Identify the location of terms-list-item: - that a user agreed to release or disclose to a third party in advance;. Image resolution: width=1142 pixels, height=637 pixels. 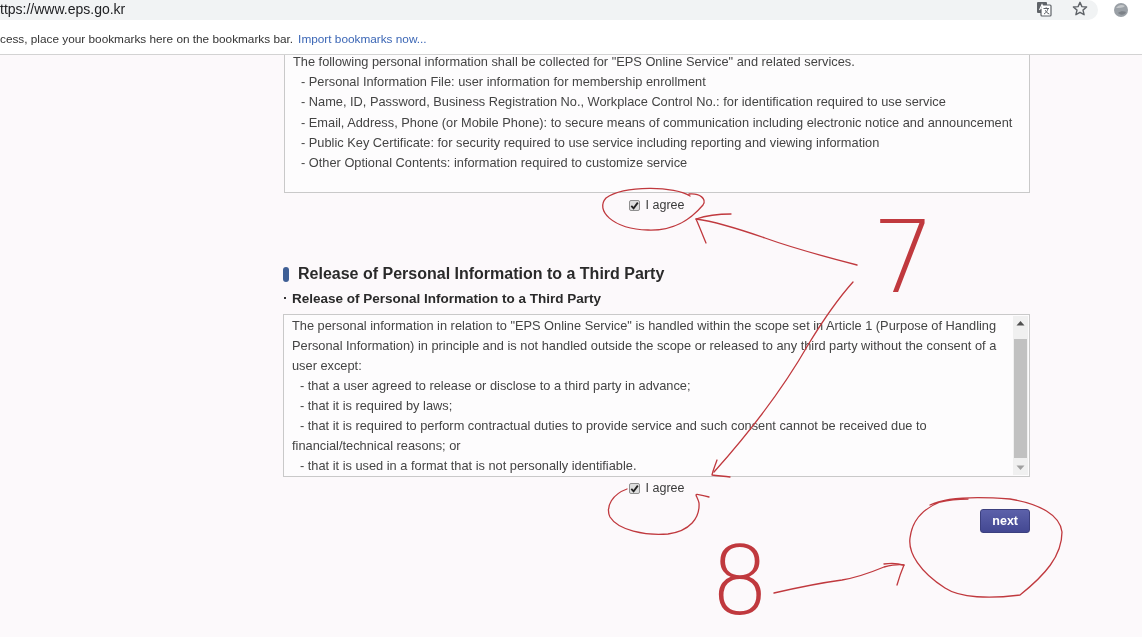
(495, 386).